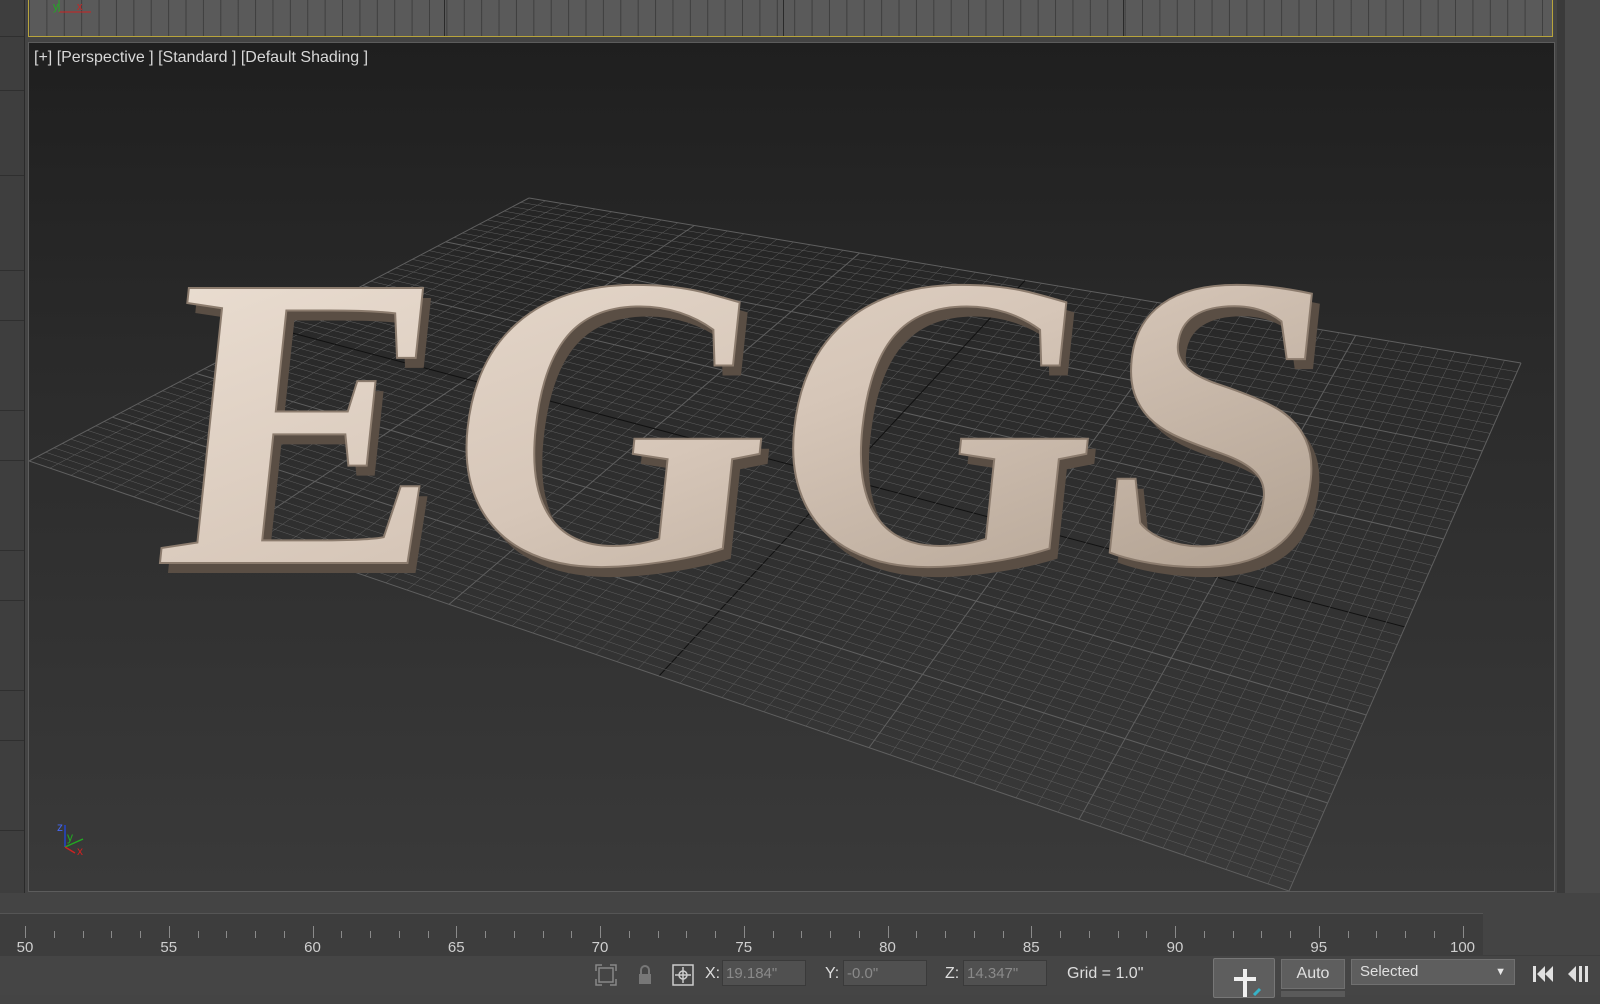 This screenshot has height=1004, width=1600. What do you see at coordinates (12, 446) in the screenshot?
I see `left-command-strip` at bounding box center [12, 446].